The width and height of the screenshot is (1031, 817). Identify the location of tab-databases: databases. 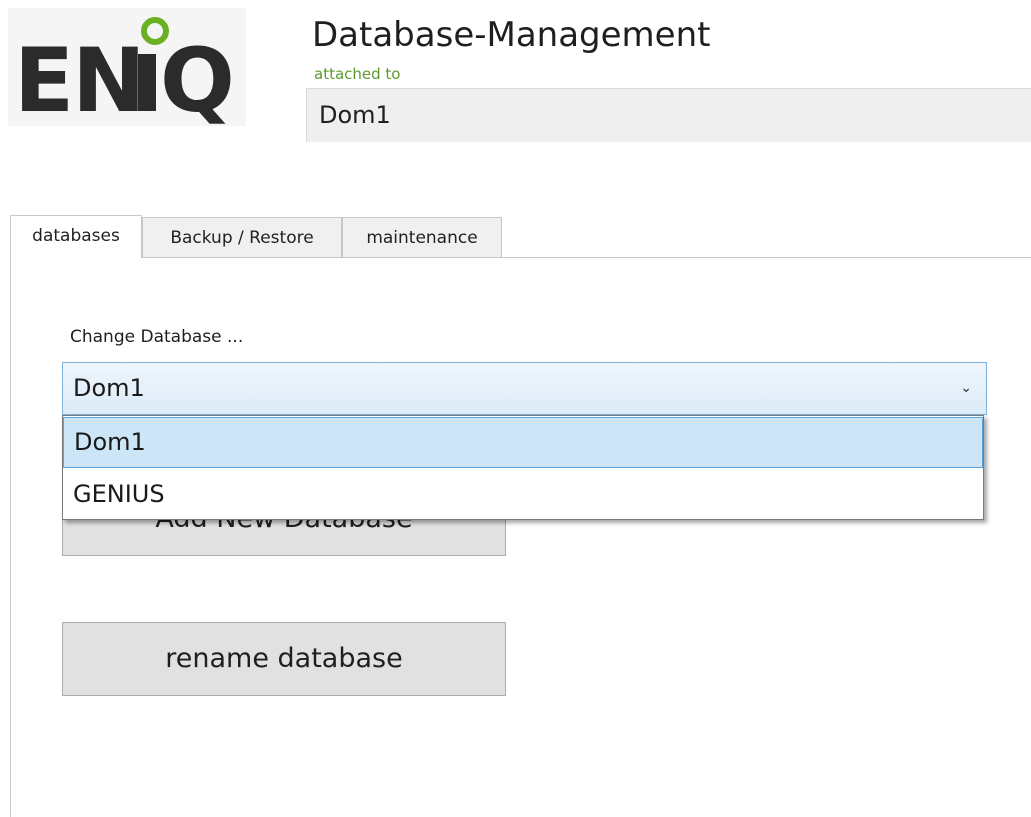
(76, 236).